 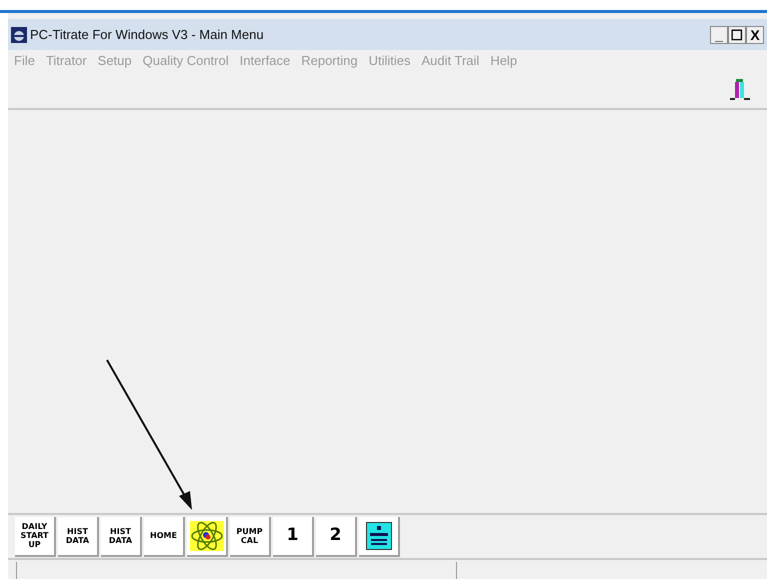 What do you see at coordinates (250, 536) in the screenshot?
I see `toolbar-button: PUMP CAL` at bounding box center [250, 536].